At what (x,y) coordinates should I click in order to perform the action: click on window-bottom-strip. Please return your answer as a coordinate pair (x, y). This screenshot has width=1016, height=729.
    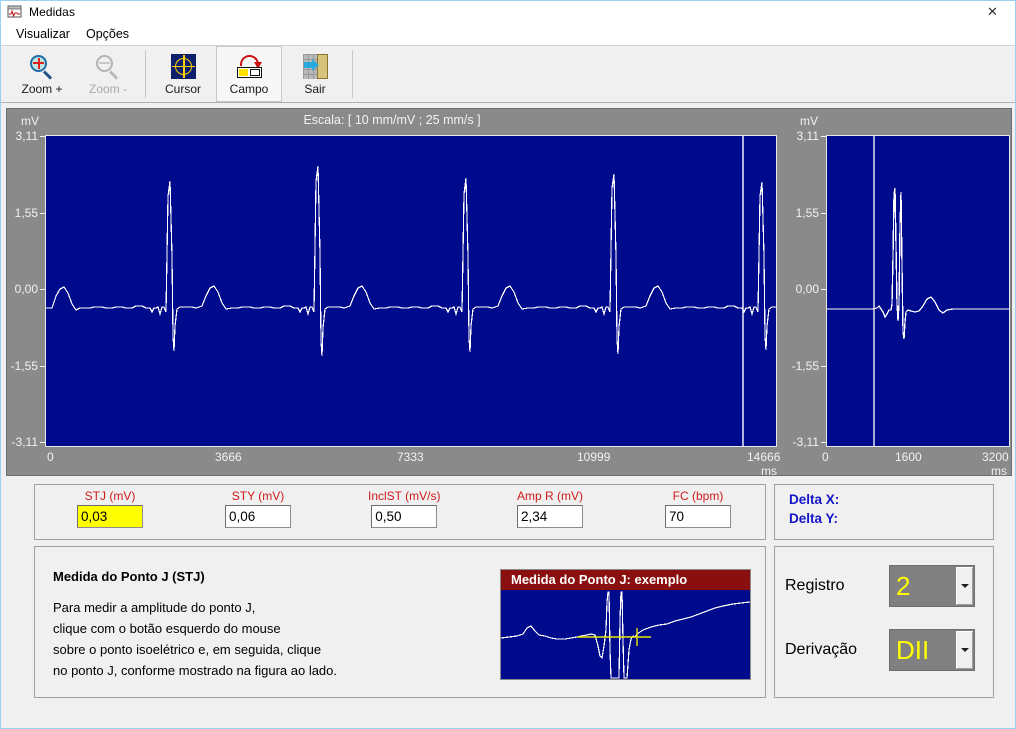
    Looking at the image, I should click on (508, 717).